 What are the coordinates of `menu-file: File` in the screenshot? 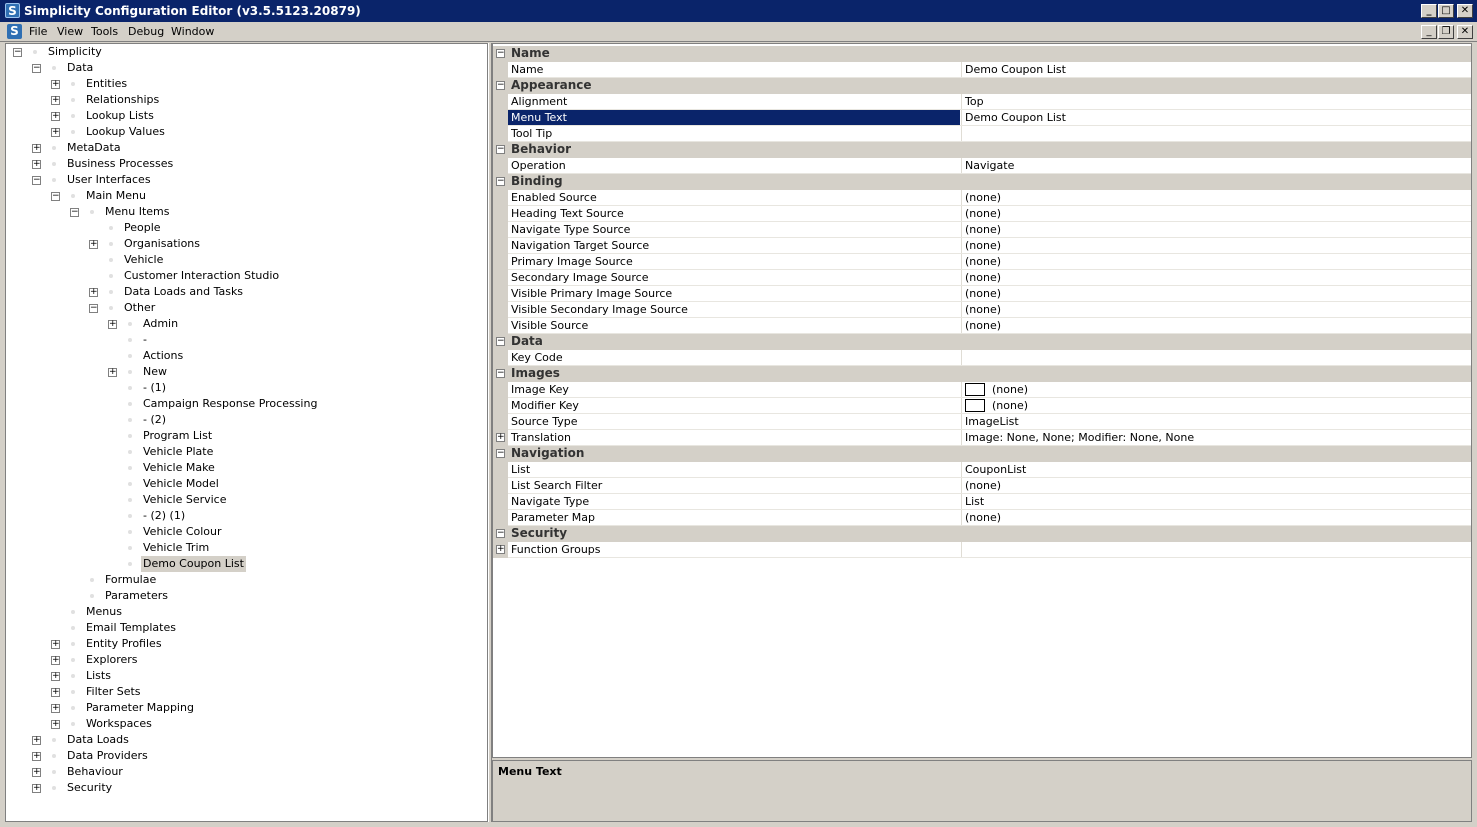 It's located at (38, 31).